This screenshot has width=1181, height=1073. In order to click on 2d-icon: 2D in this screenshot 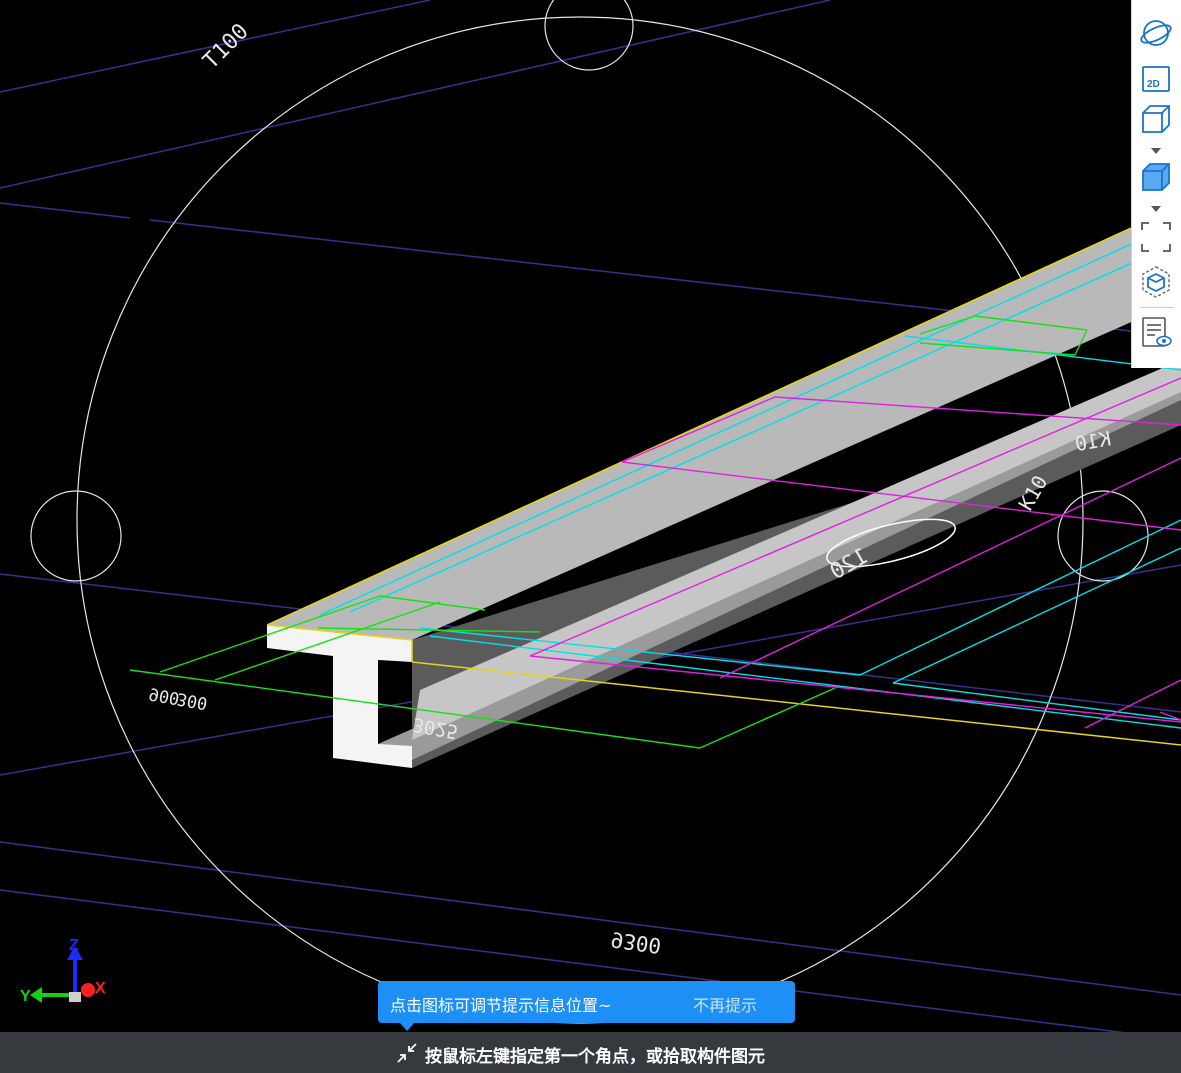, I will do `click(1156, 79)`.